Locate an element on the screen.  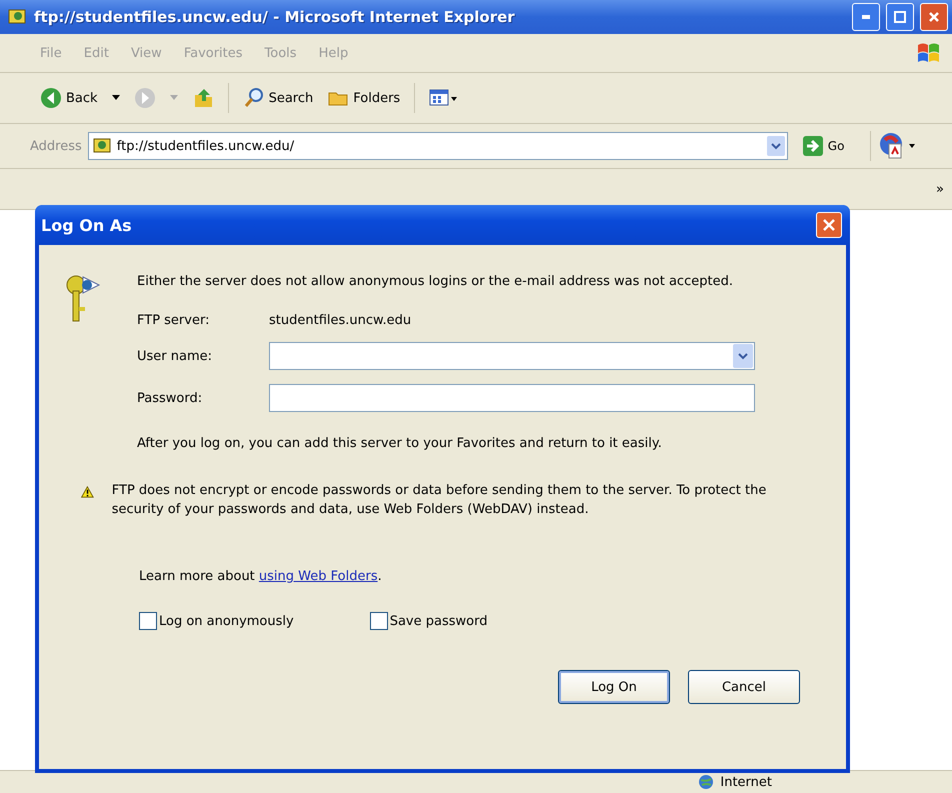
error-message: Either the server does not allow anonymous logins or the e-mail address was not accepted. is located at coordinates (435, 282).